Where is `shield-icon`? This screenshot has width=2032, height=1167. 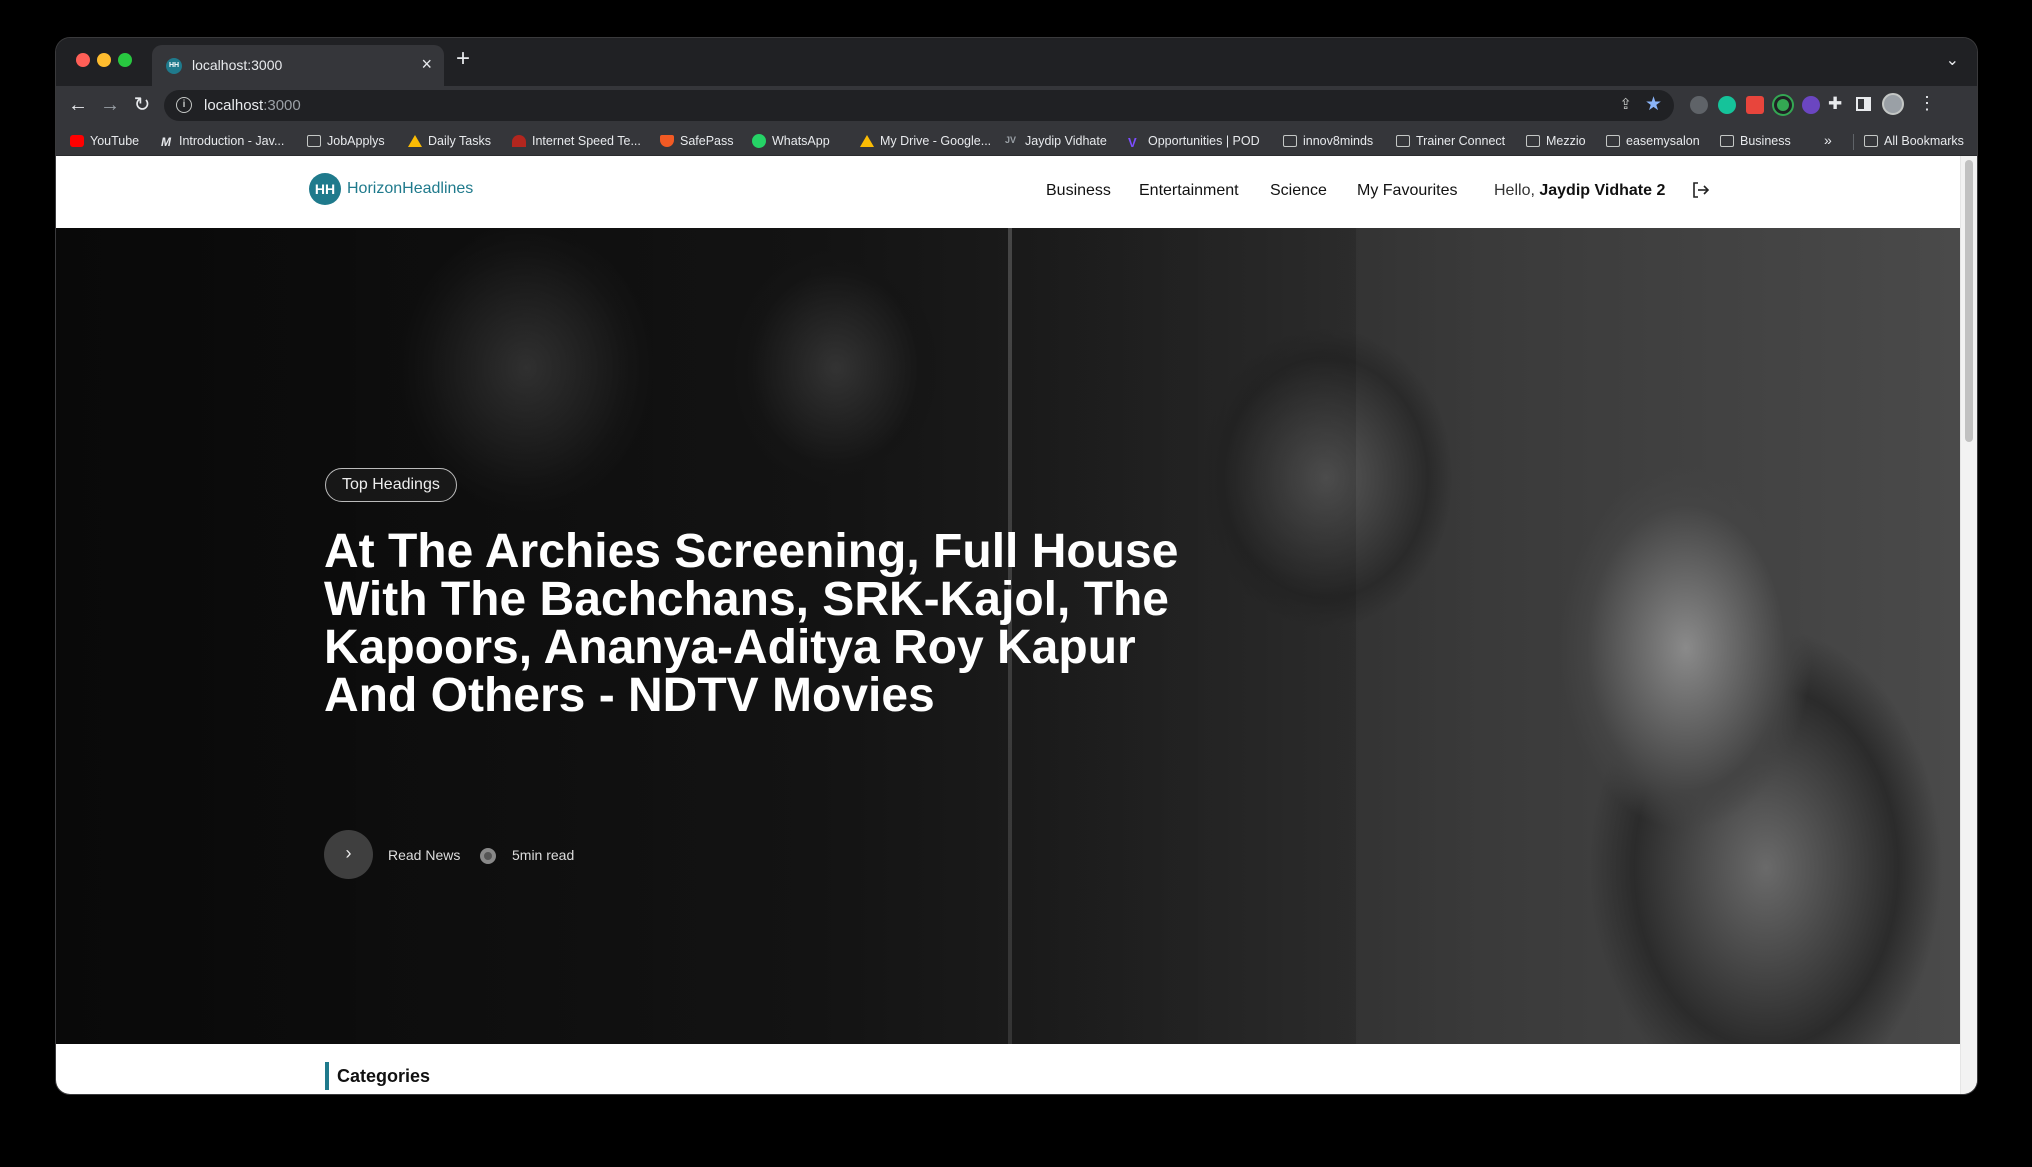
shield-icon is located at coordinates (667, 141).